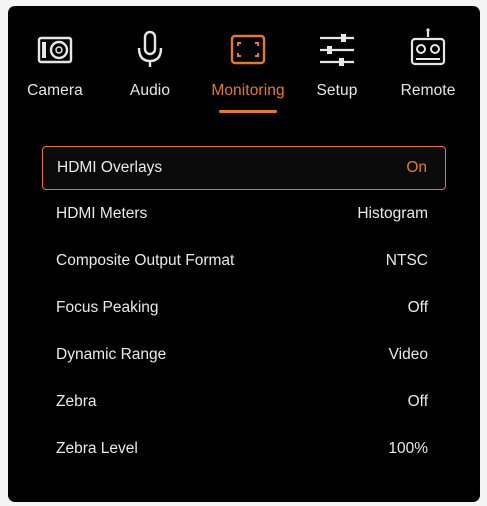  I want to click on setting-name: Zebra Level, so click(97, 448).